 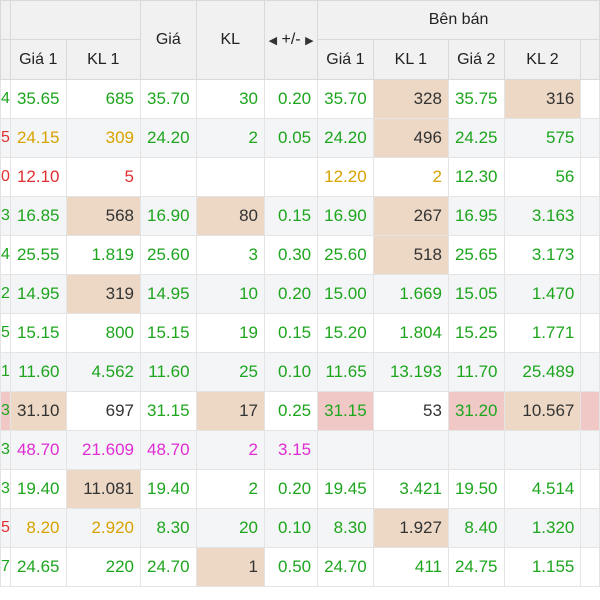 I want to click on sell-price1-cell: 31.15, so click(x=345, y=411).